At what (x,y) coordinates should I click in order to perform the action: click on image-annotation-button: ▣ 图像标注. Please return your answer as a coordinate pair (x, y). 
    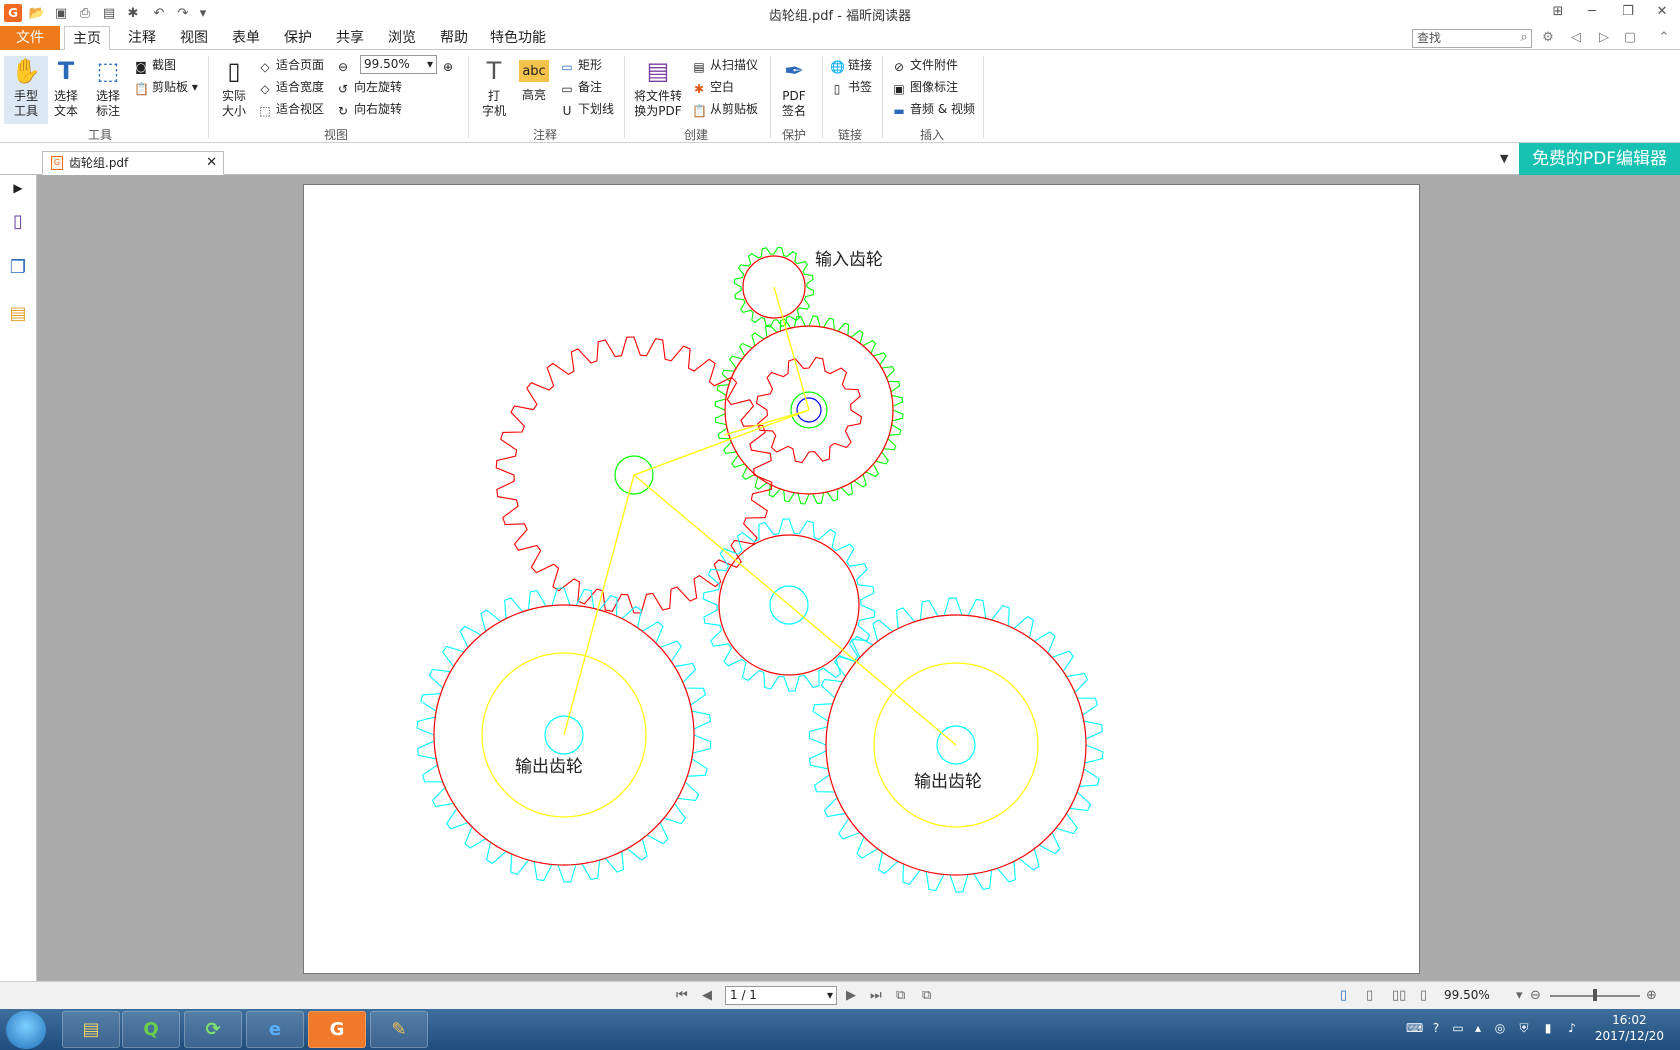
    Looking at the image, I should click on (925, 87).